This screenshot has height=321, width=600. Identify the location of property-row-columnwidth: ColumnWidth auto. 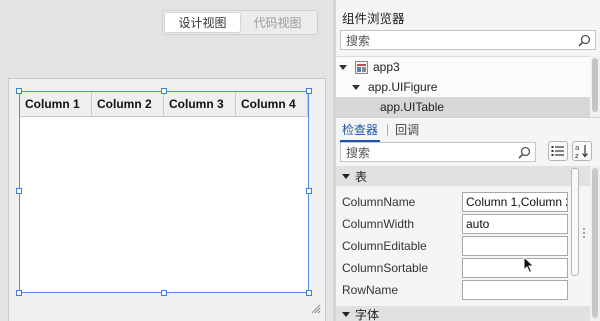
(463, 224).